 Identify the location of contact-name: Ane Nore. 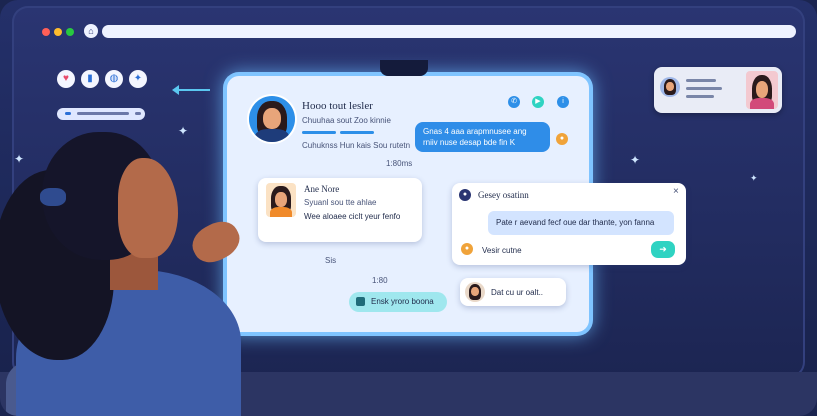
(322, 189).